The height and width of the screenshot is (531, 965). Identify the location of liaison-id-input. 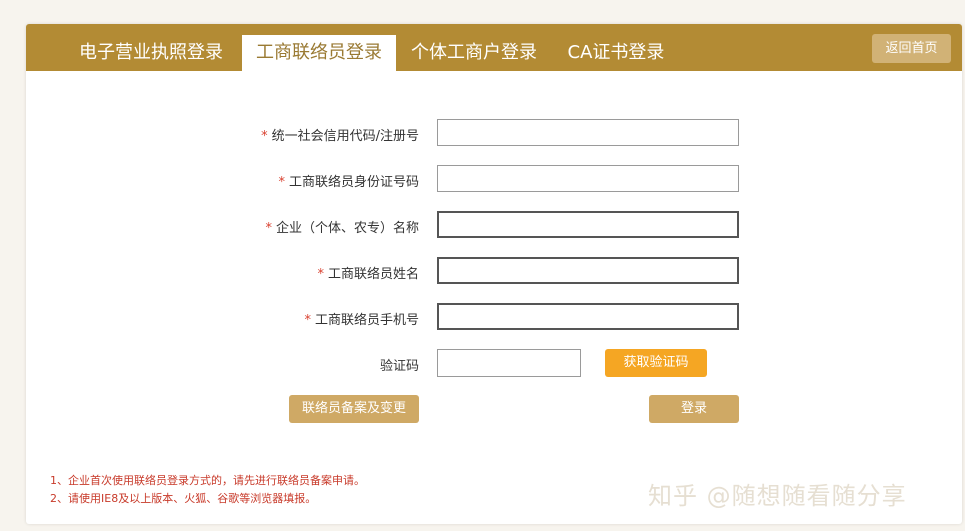
(588, 178).